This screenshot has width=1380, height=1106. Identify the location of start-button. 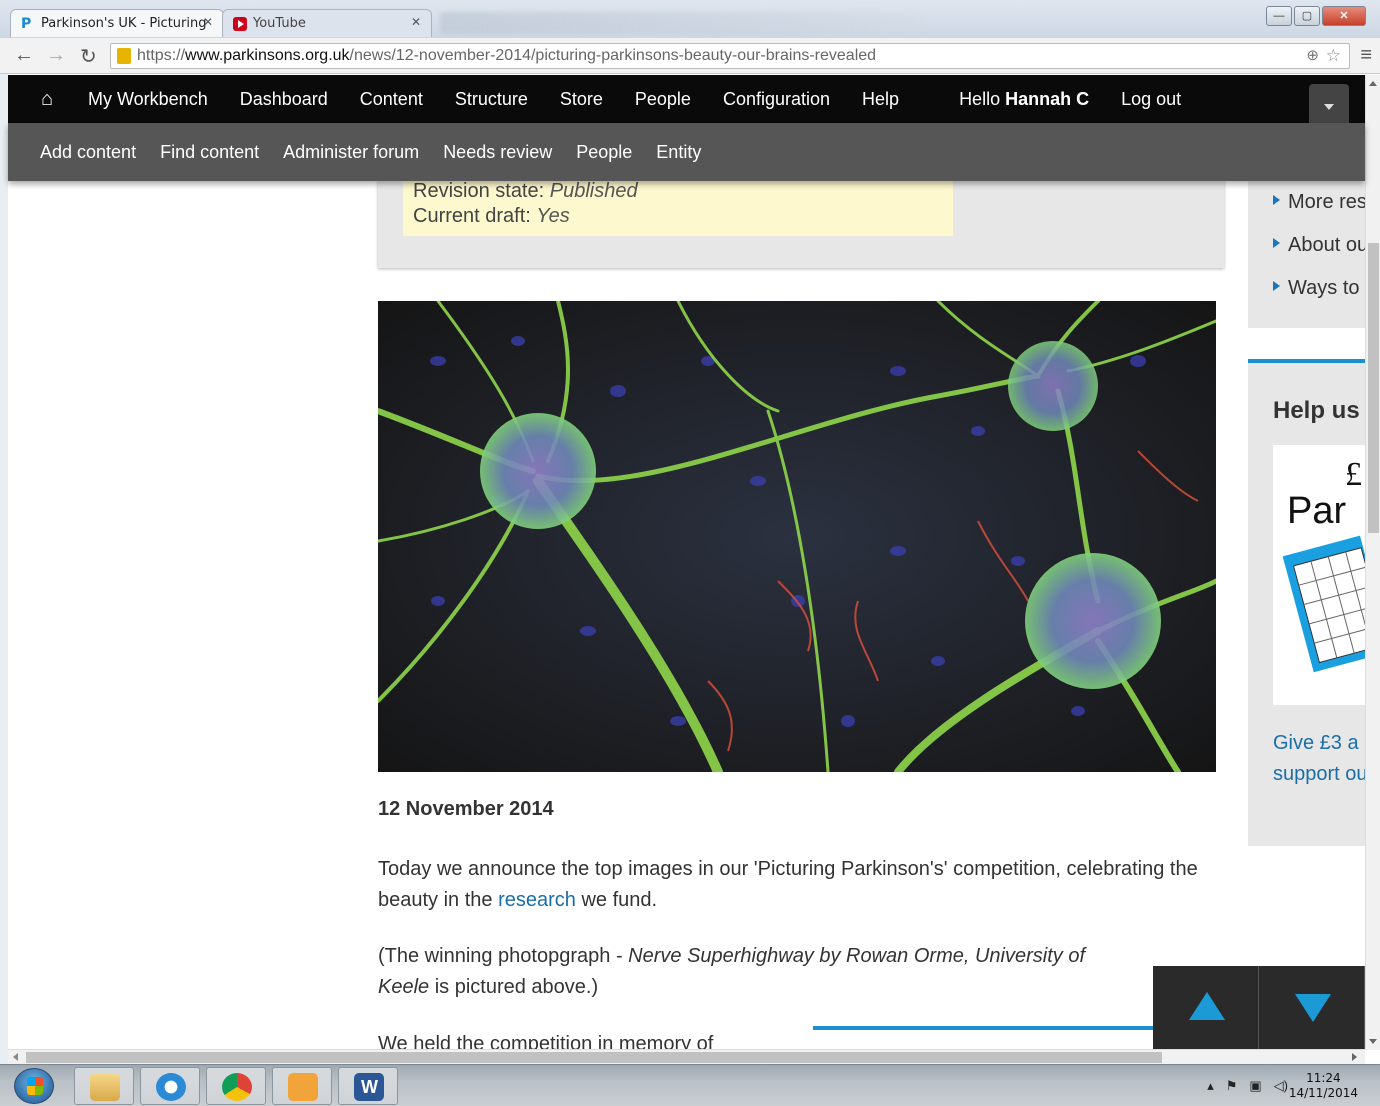
(34, 1086).